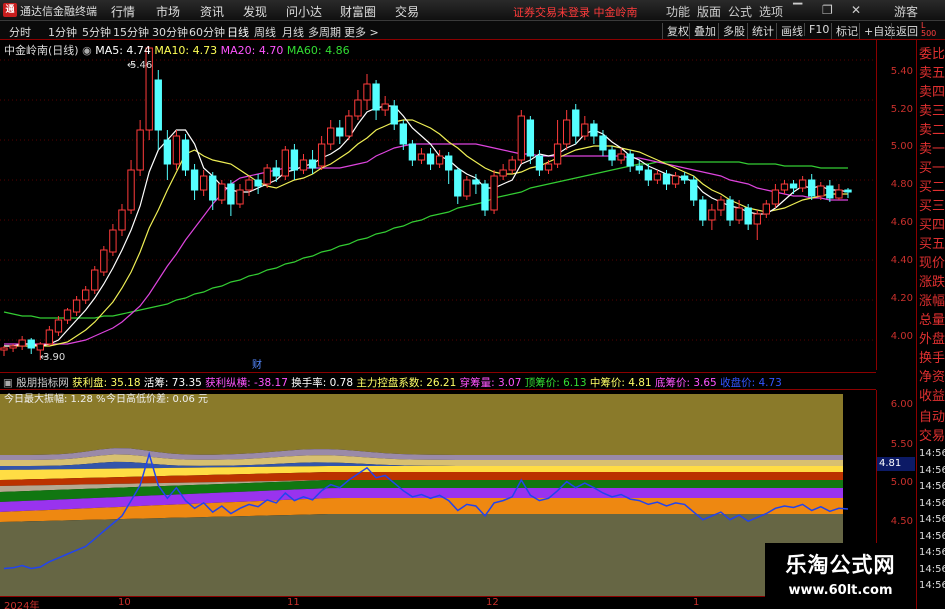  Describe the element at coordinates (932, 396) in the screenshot. I see `side-eps: 收益` at that location.